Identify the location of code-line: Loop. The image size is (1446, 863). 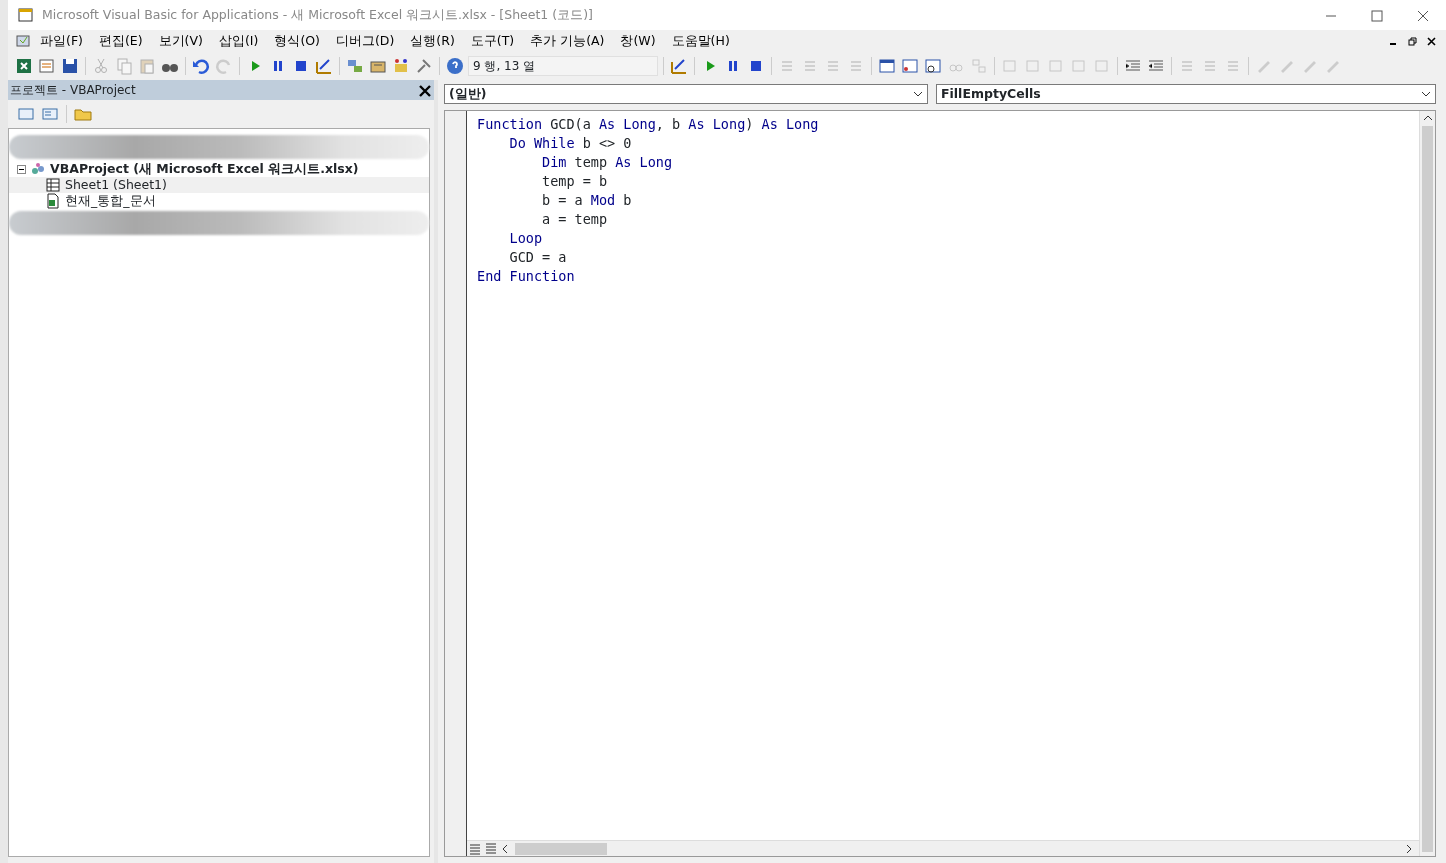
(526, 238).